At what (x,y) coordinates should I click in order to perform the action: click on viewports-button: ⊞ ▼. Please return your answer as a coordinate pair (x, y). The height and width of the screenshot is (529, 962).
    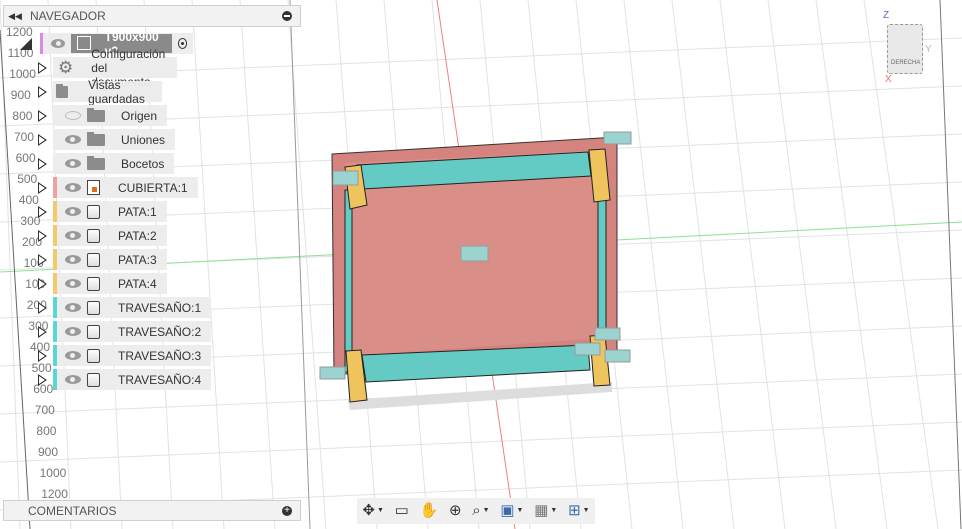
    Looking at the image, I should click on (579, 511).